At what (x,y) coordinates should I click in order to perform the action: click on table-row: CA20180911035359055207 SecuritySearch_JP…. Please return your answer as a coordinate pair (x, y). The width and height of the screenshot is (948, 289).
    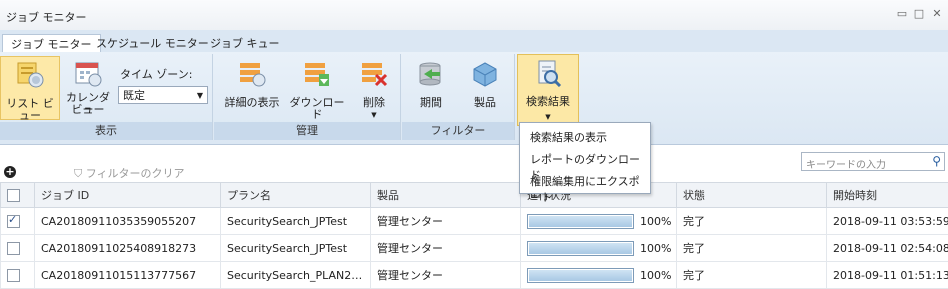
    Looking at the image, I should click on (474, 221).